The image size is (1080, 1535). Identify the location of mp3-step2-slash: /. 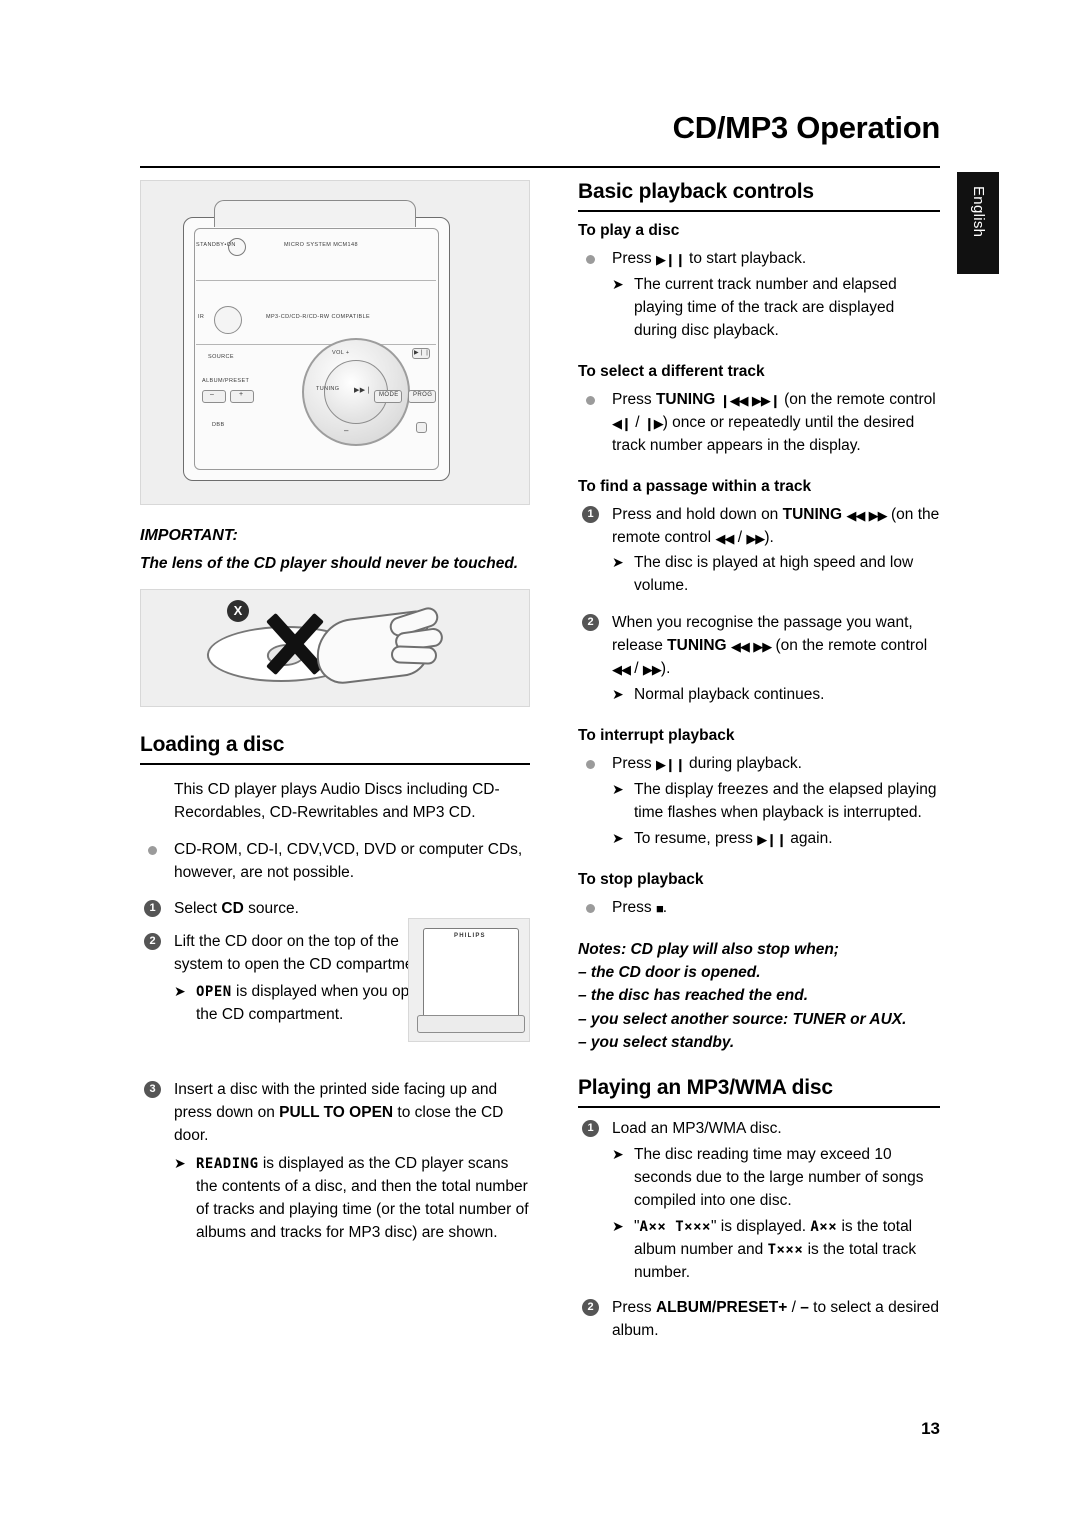
(794, 1307).